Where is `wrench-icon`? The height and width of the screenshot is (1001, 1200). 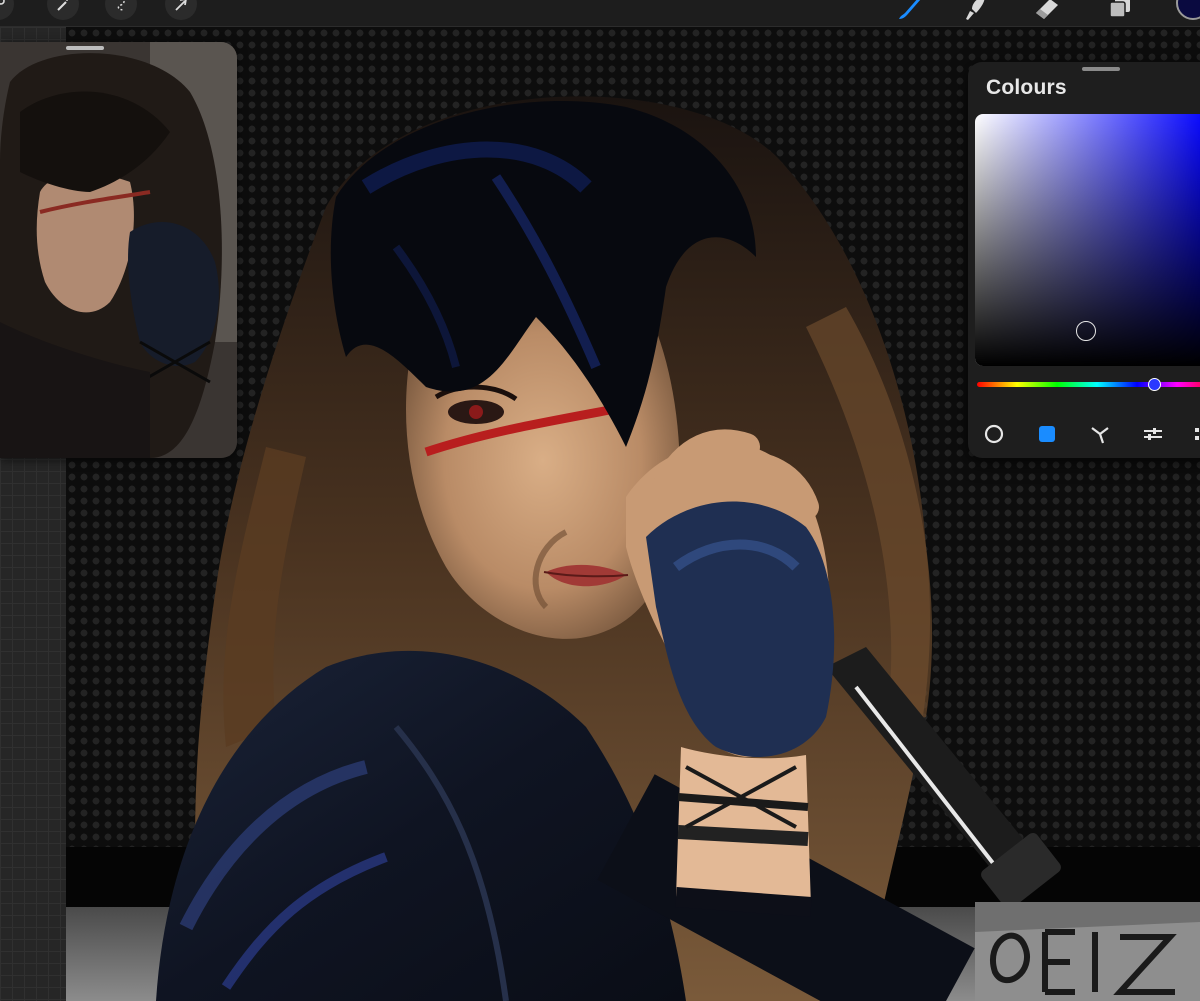 wrench-icon is located at coordinates (7, 10).